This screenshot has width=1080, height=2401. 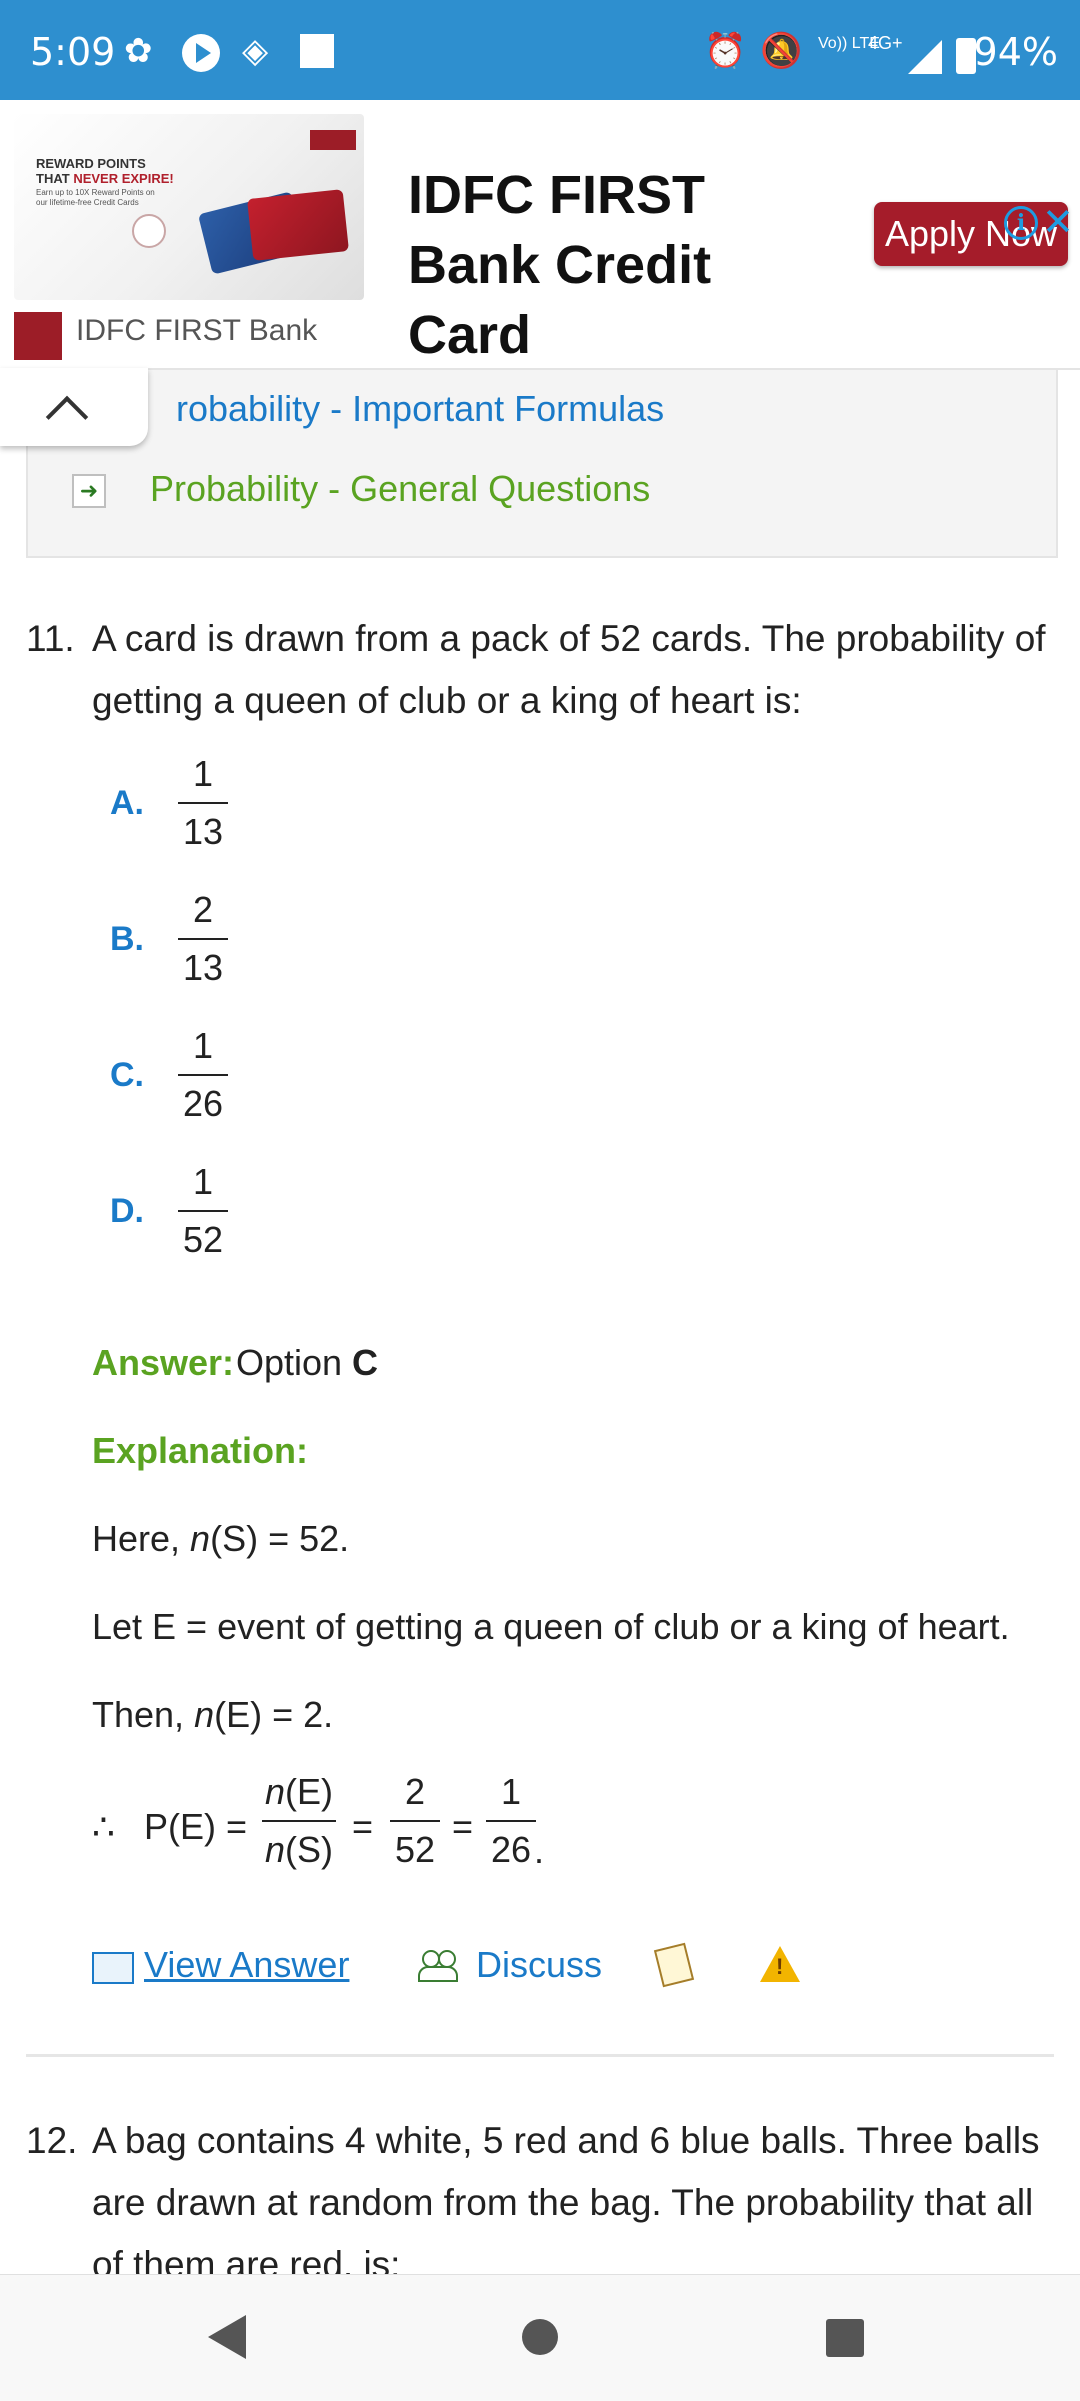 What do you see at coordinates (127, 1075) in the screenshot?
I see `option-letter: C.` at bounding box center [127, 1075].